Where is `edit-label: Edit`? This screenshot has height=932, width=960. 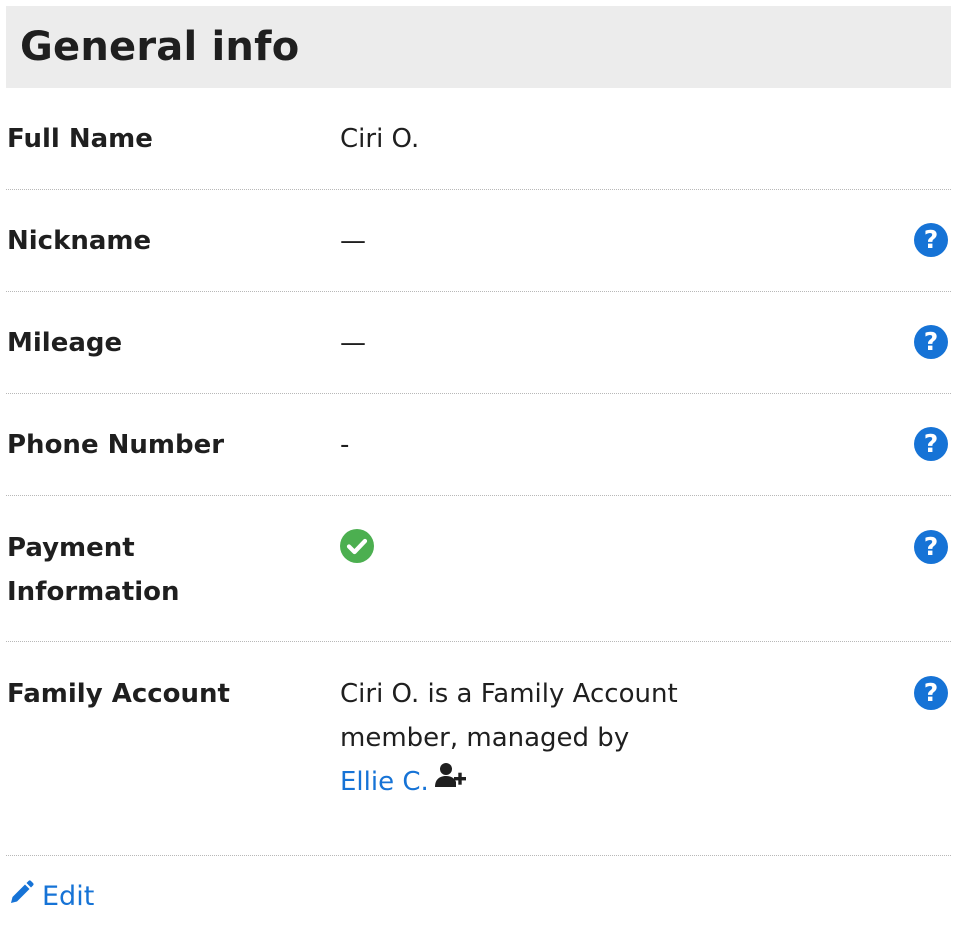
edit-label: Edit is located at coordinates (68, 896).